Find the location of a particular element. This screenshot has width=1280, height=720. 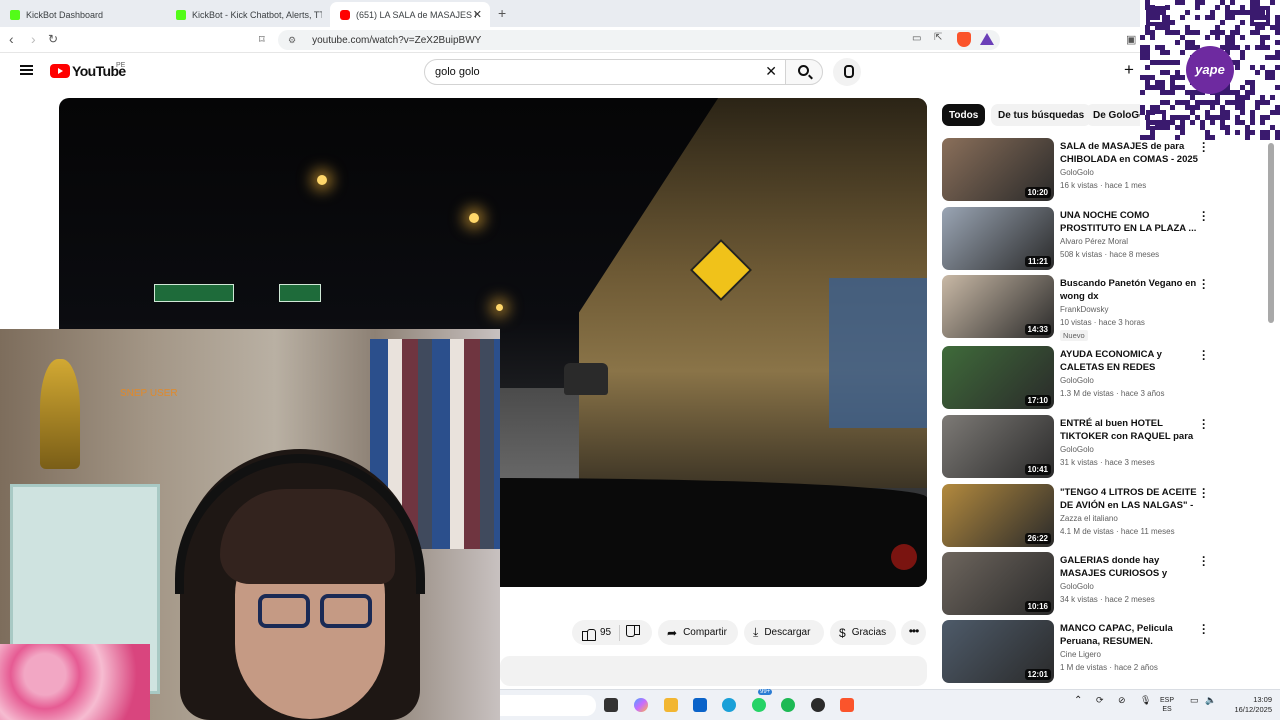

edge-icon is located at coordinates (729, 705).